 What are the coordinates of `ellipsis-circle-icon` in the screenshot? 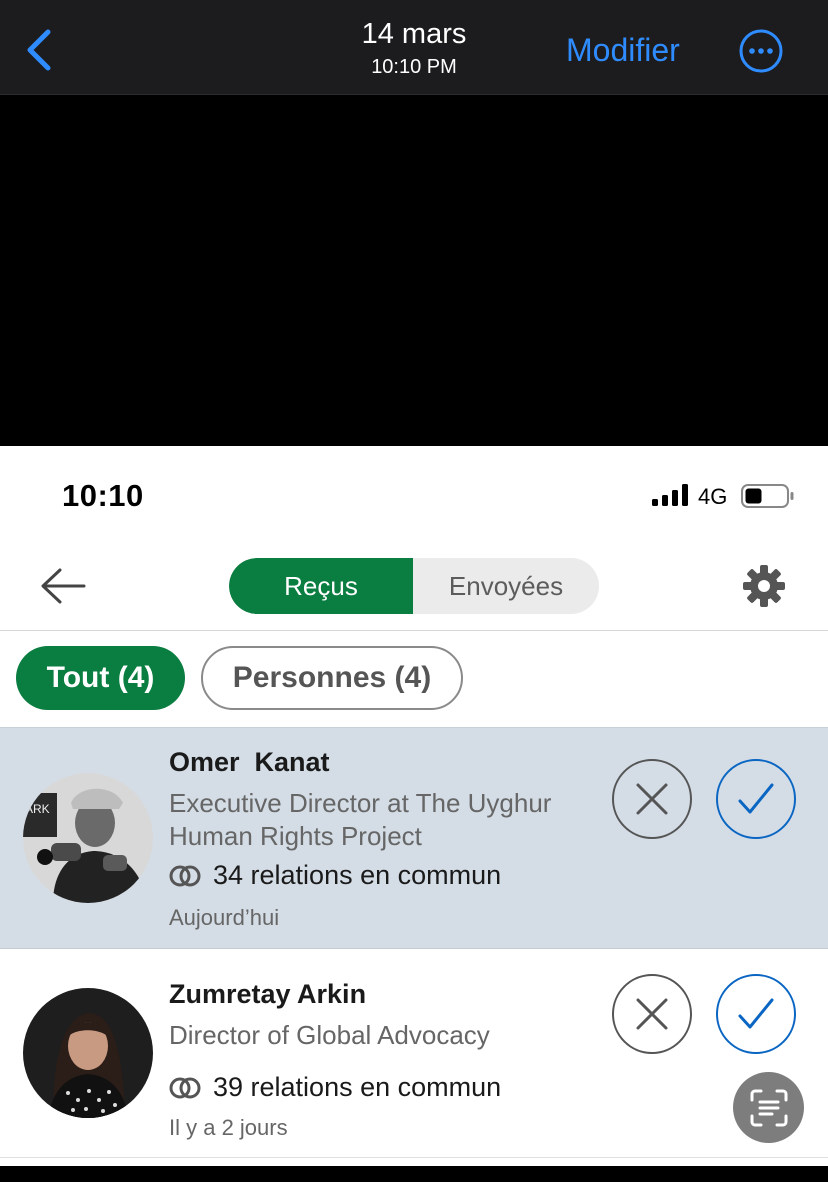 It's located at (761, 51).